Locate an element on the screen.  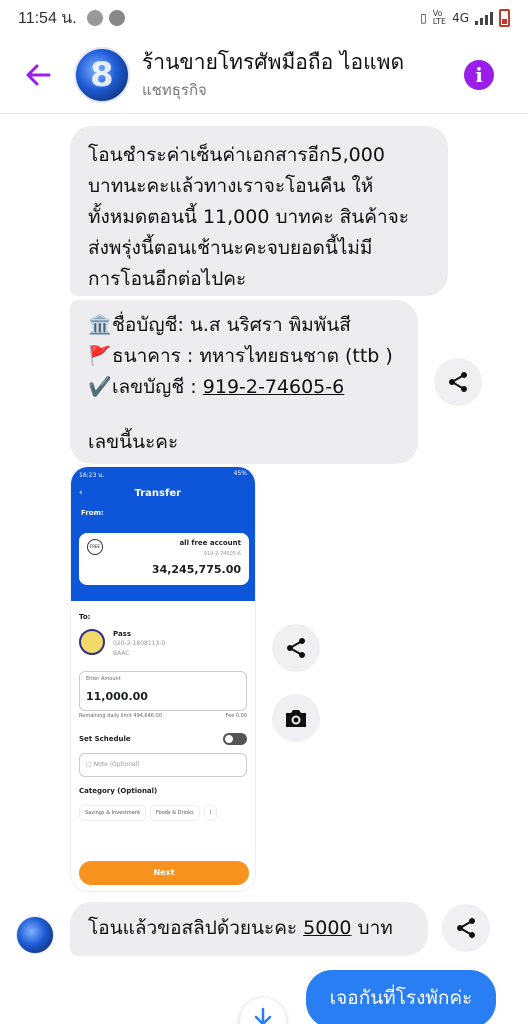
status-right: ▯ Vo LTE 4G is located at coordinates (465, 18).